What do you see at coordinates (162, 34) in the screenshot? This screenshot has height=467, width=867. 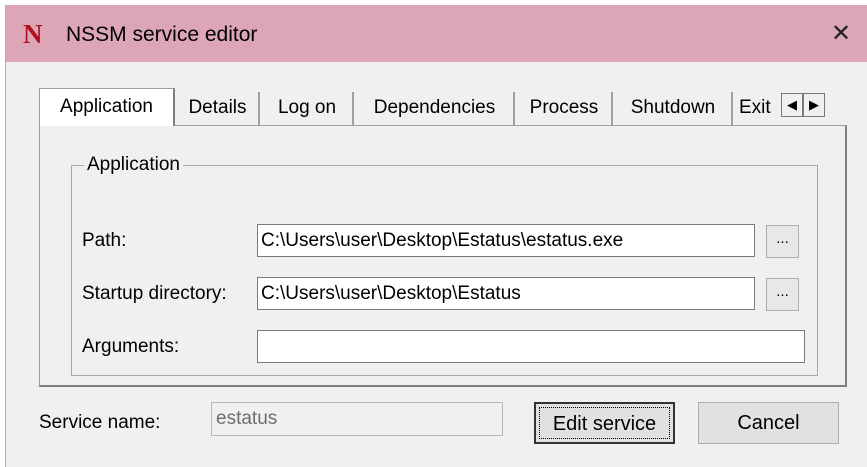 I see `window-title: NSSM service editor` at bounding box center [162, 34].